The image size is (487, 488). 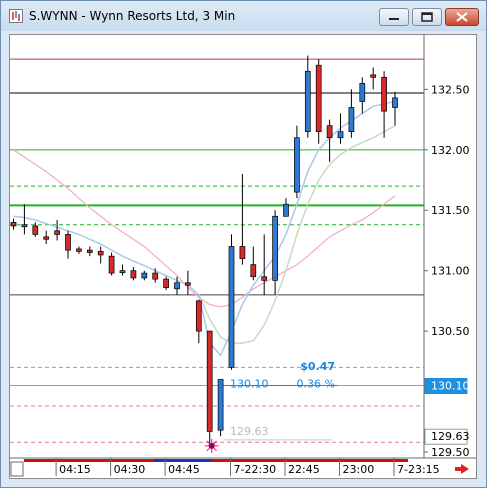 I want to click on price-flag-label: 130.10, so click(x=450, y=385).